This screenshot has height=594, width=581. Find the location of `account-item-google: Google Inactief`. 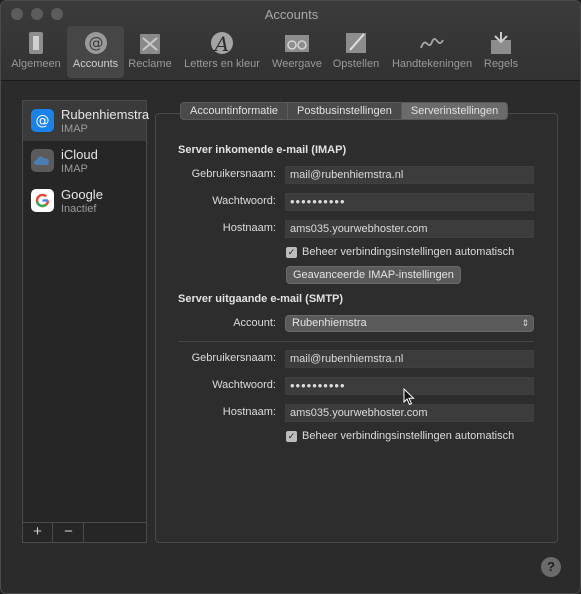

account-item-google: Google Inactief is located at coordinates (84, 201).